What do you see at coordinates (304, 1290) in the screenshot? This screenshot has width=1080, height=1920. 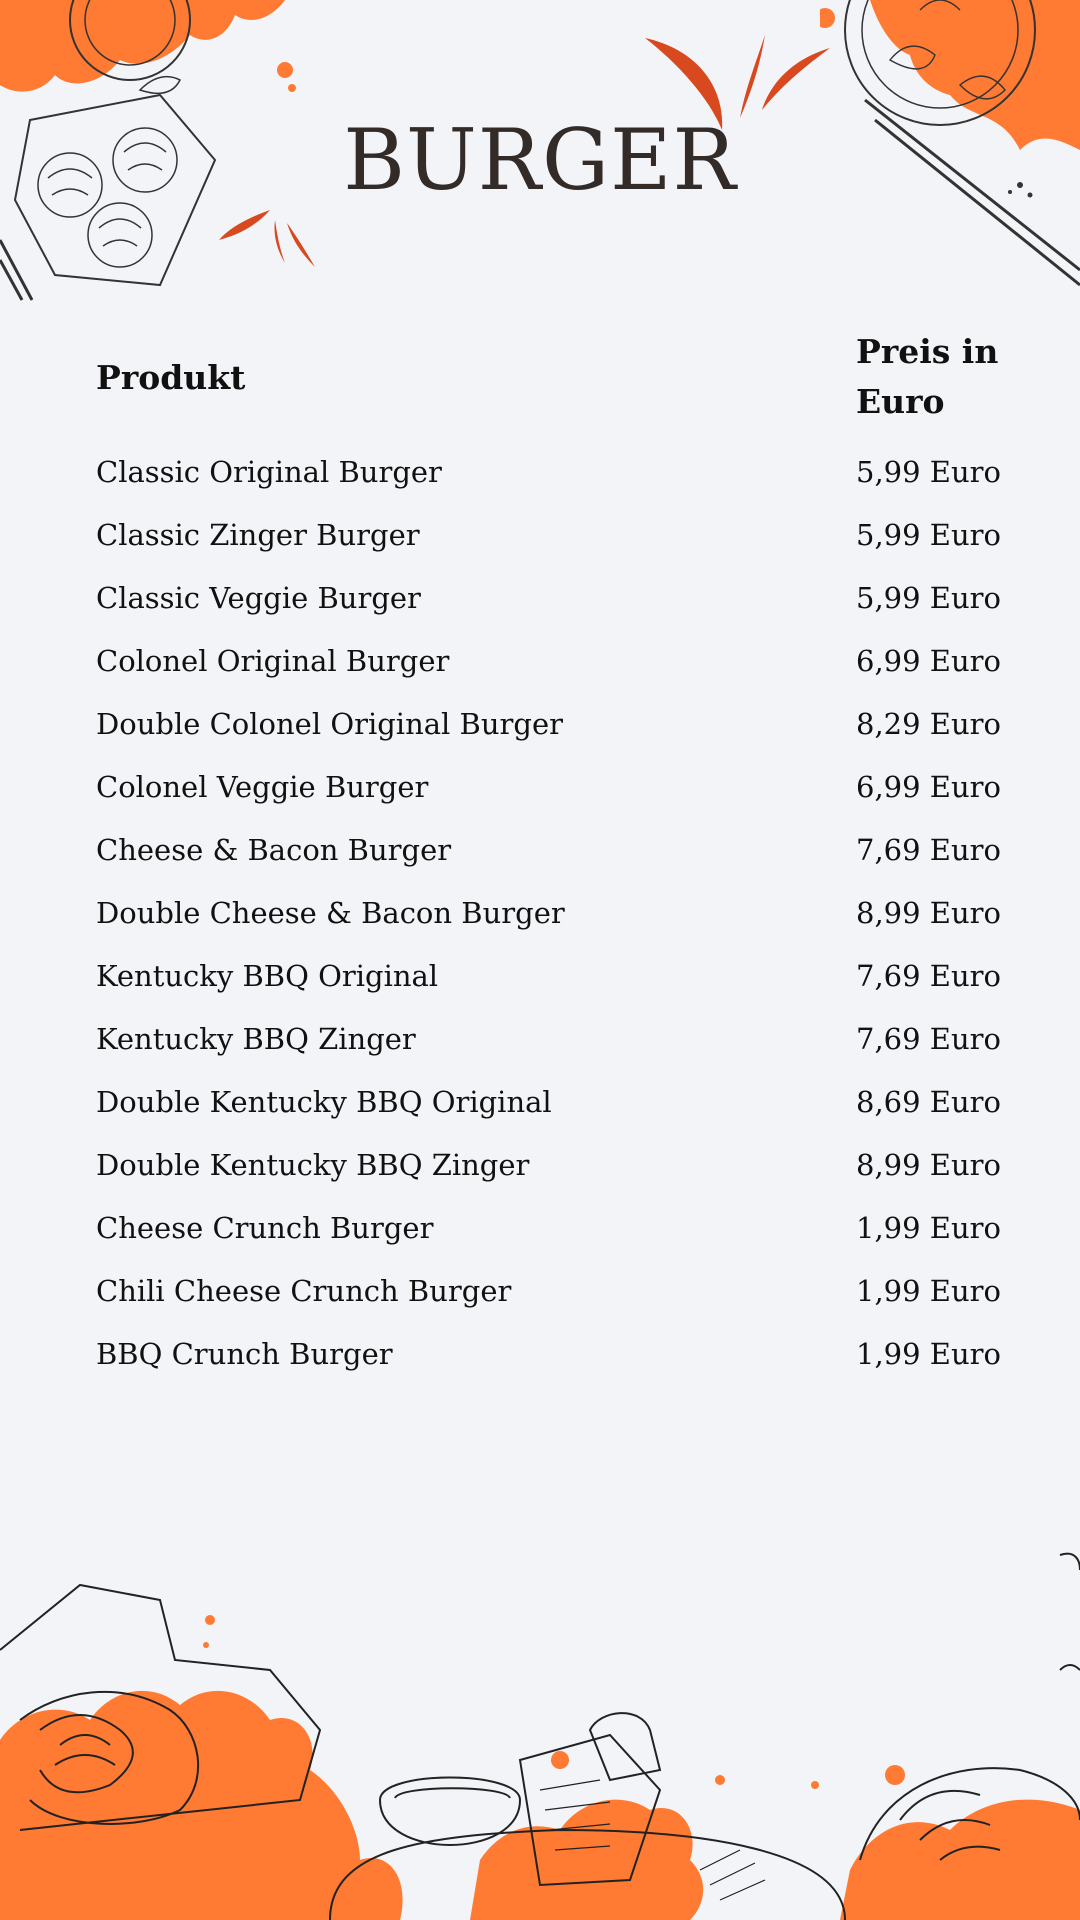 I see `product-name: Chili Cheese Crunch Burger` at bounding box center [304, 1290].